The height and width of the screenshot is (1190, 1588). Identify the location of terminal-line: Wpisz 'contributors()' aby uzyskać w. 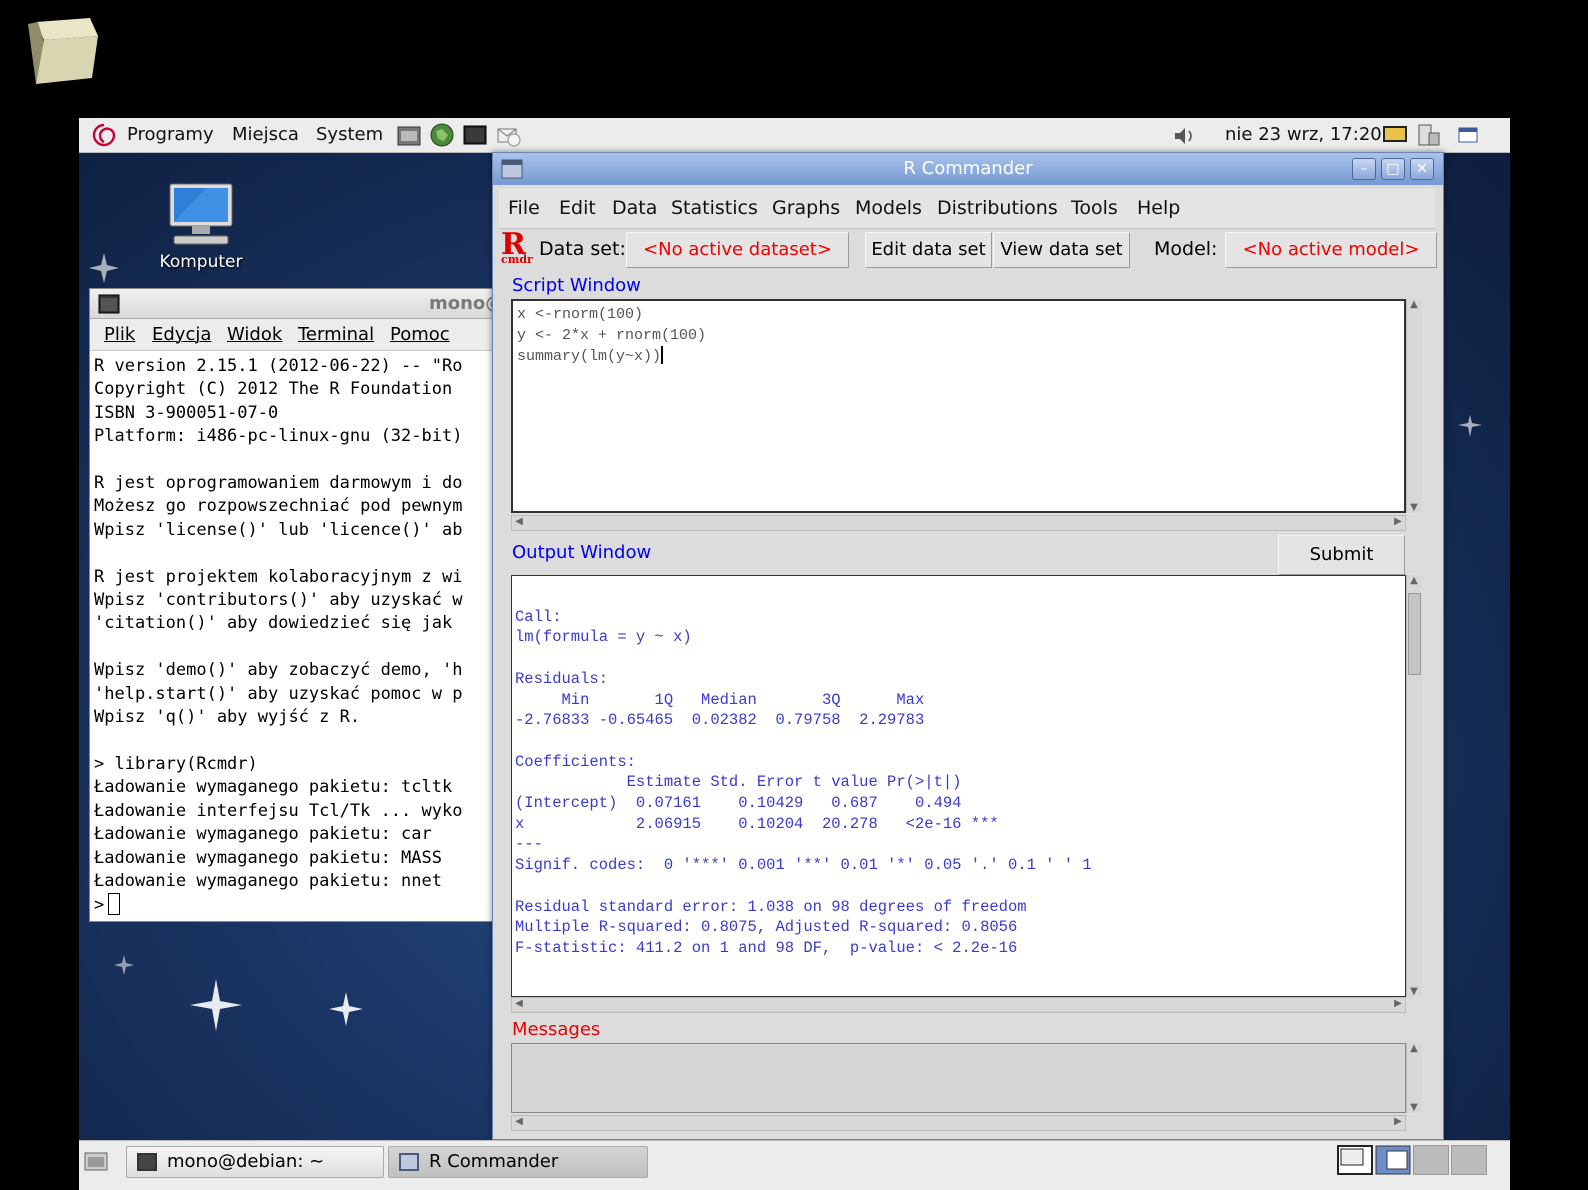
(278, 600).